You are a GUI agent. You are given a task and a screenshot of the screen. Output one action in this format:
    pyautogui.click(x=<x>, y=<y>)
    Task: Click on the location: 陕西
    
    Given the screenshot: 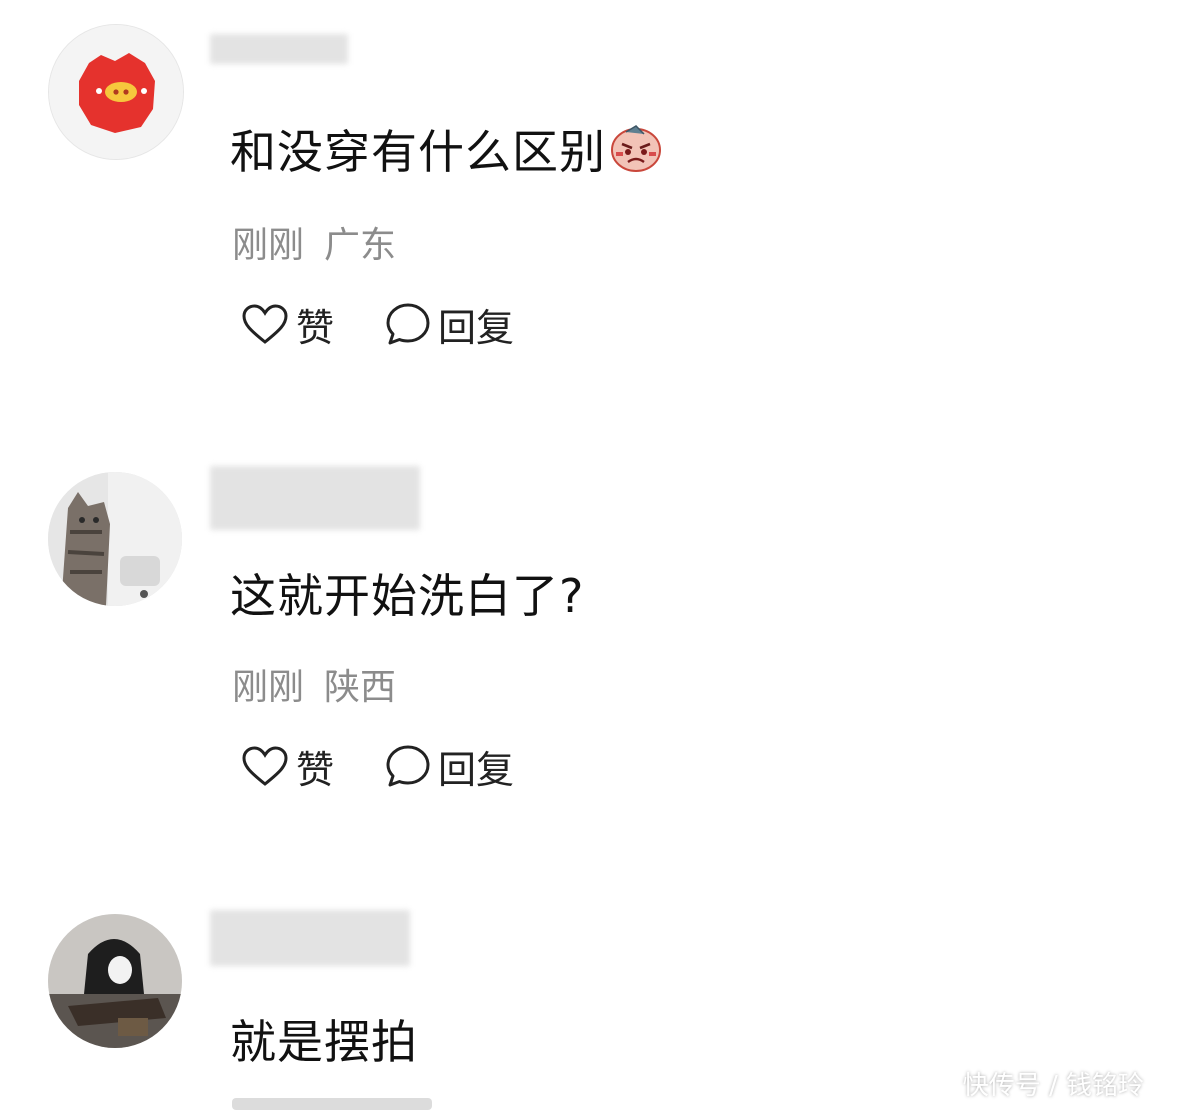 What is the action you would take?
    pyautogui.click(x=360, y=687)
    